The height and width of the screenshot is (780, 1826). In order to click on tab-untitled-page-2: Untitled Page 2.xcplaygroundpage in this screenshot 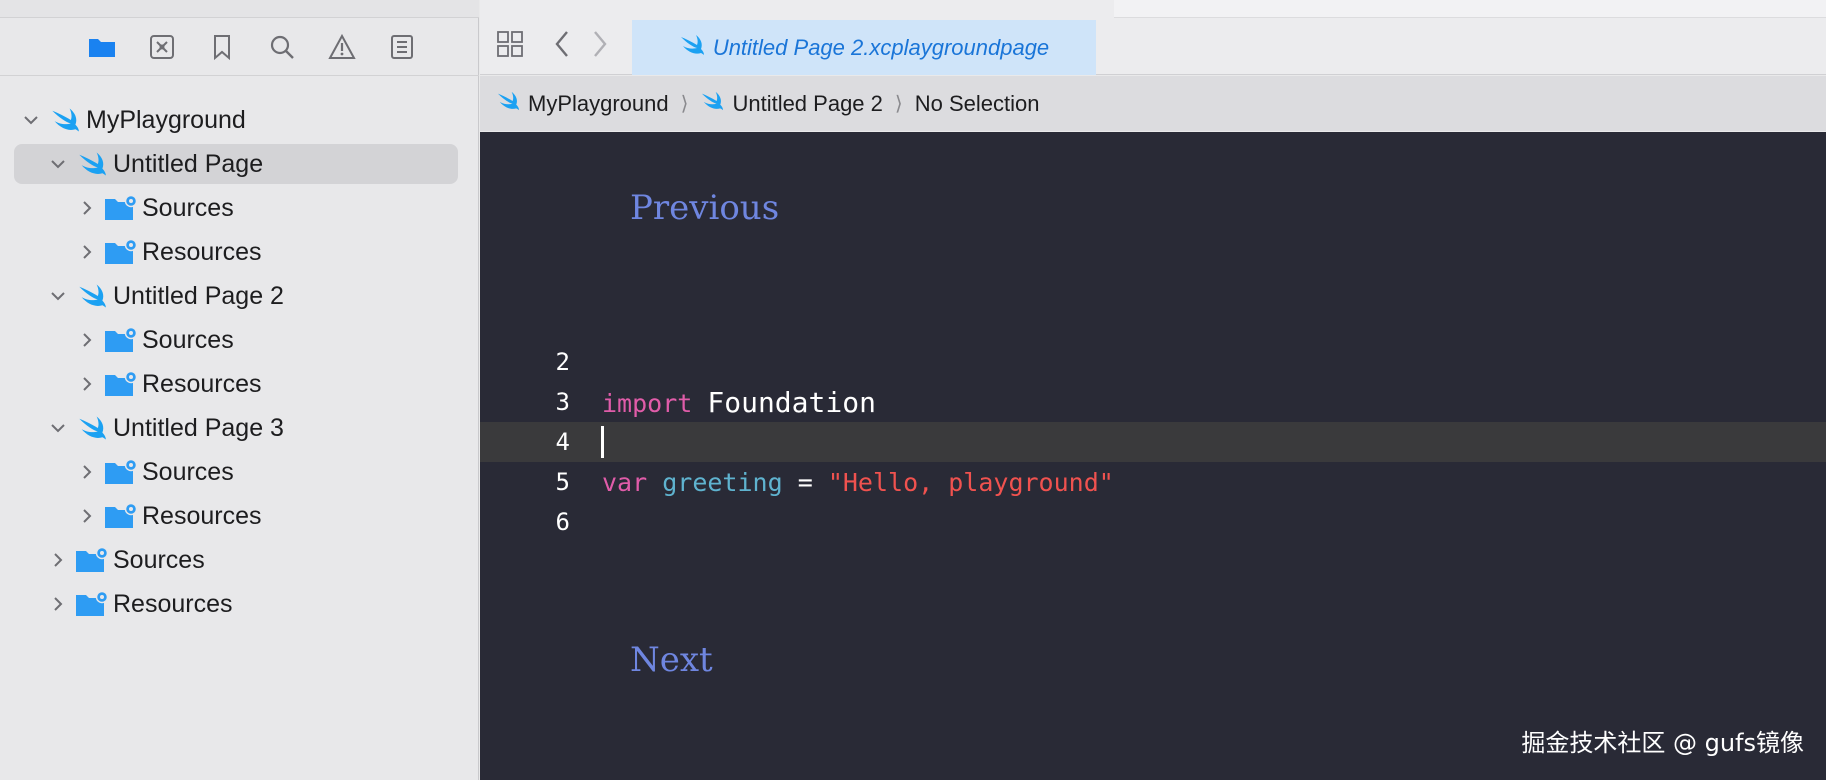, I will do `click(864, 47)`.